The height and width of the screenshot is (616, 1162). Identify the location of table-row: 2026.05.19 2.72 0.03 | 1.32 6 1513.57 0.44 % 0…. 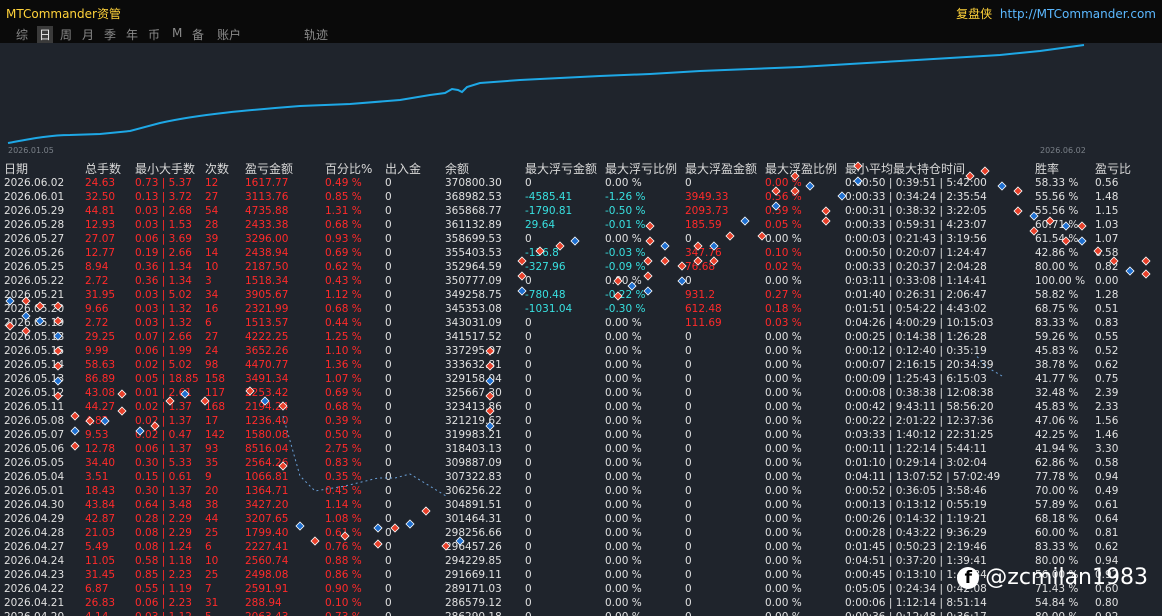
(581, 323).